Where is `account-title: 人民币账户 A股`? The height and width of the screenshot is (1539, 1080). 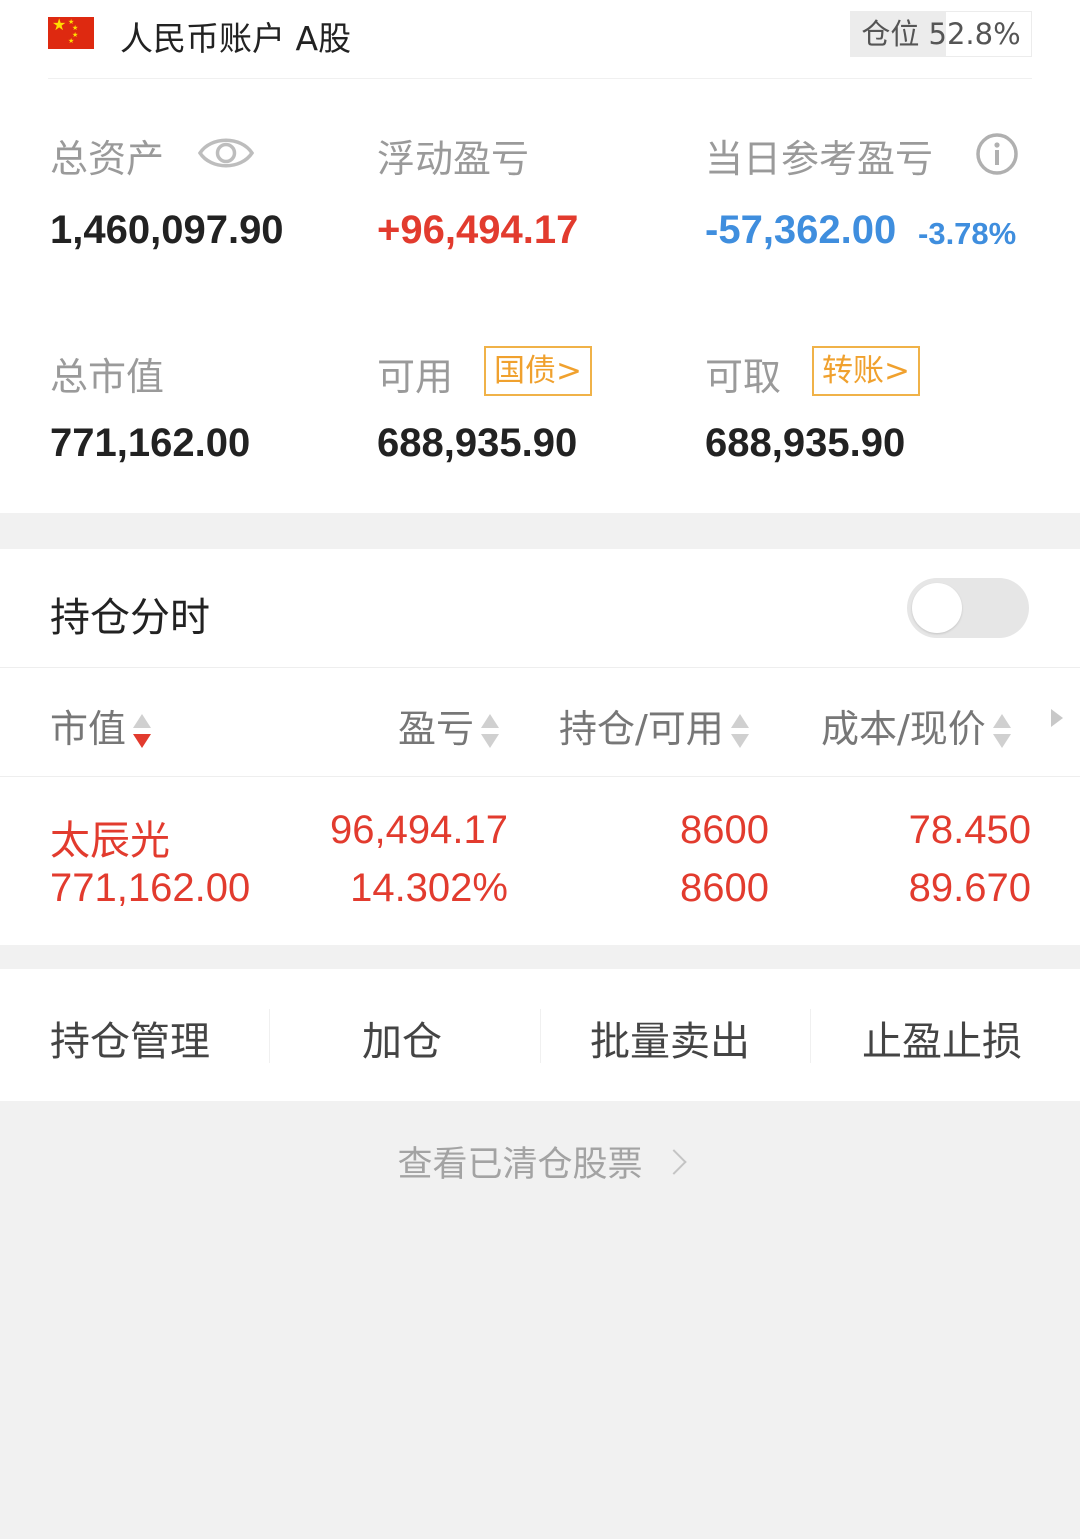 account-title: 人民币账户 A股 is located at coordinates (236, 38).